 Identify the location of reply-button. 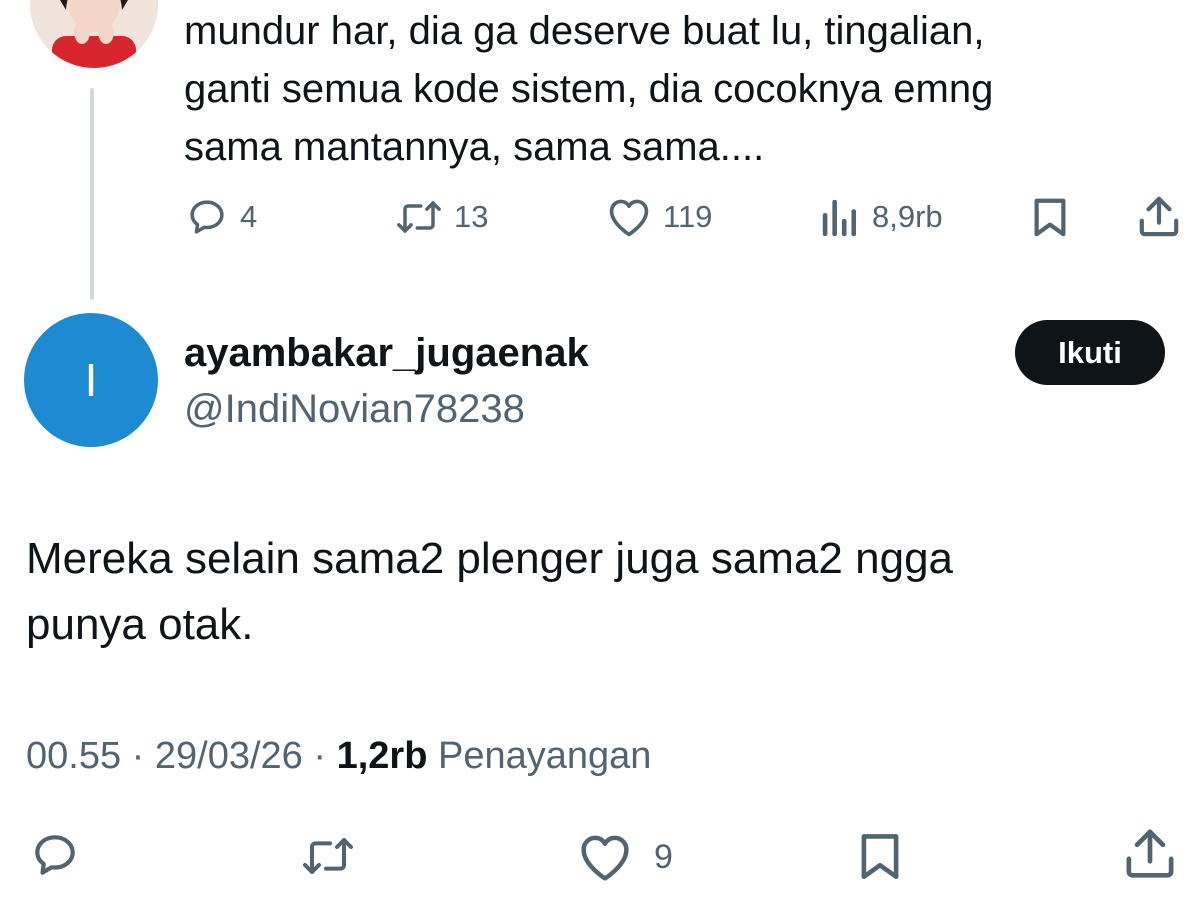
(55, 855).